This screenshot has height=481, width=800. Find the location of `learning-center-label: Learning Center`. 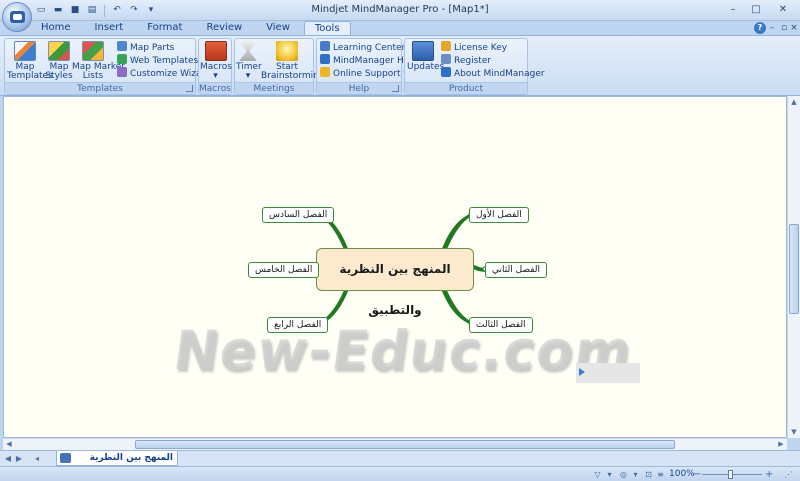

learning-center-label: Learning Center is located at coordinates (369, 48).